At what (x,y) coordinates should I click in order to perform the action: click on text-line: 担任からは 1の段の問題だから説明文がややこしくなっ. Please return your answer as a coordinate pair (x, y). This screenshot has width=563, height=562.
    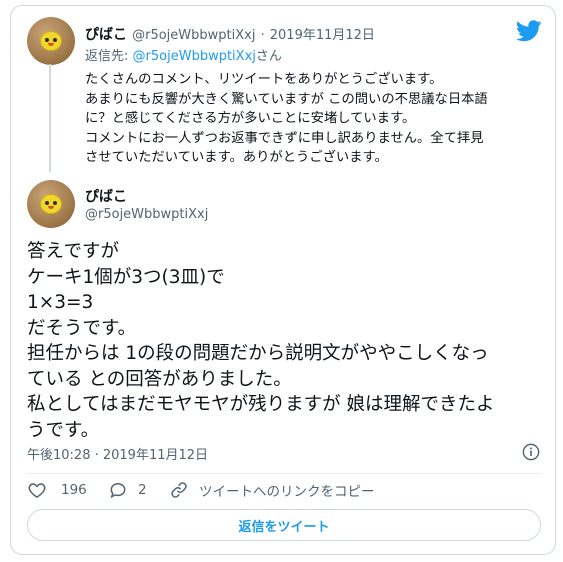
    Looking at the image, I should click on (258, 353).